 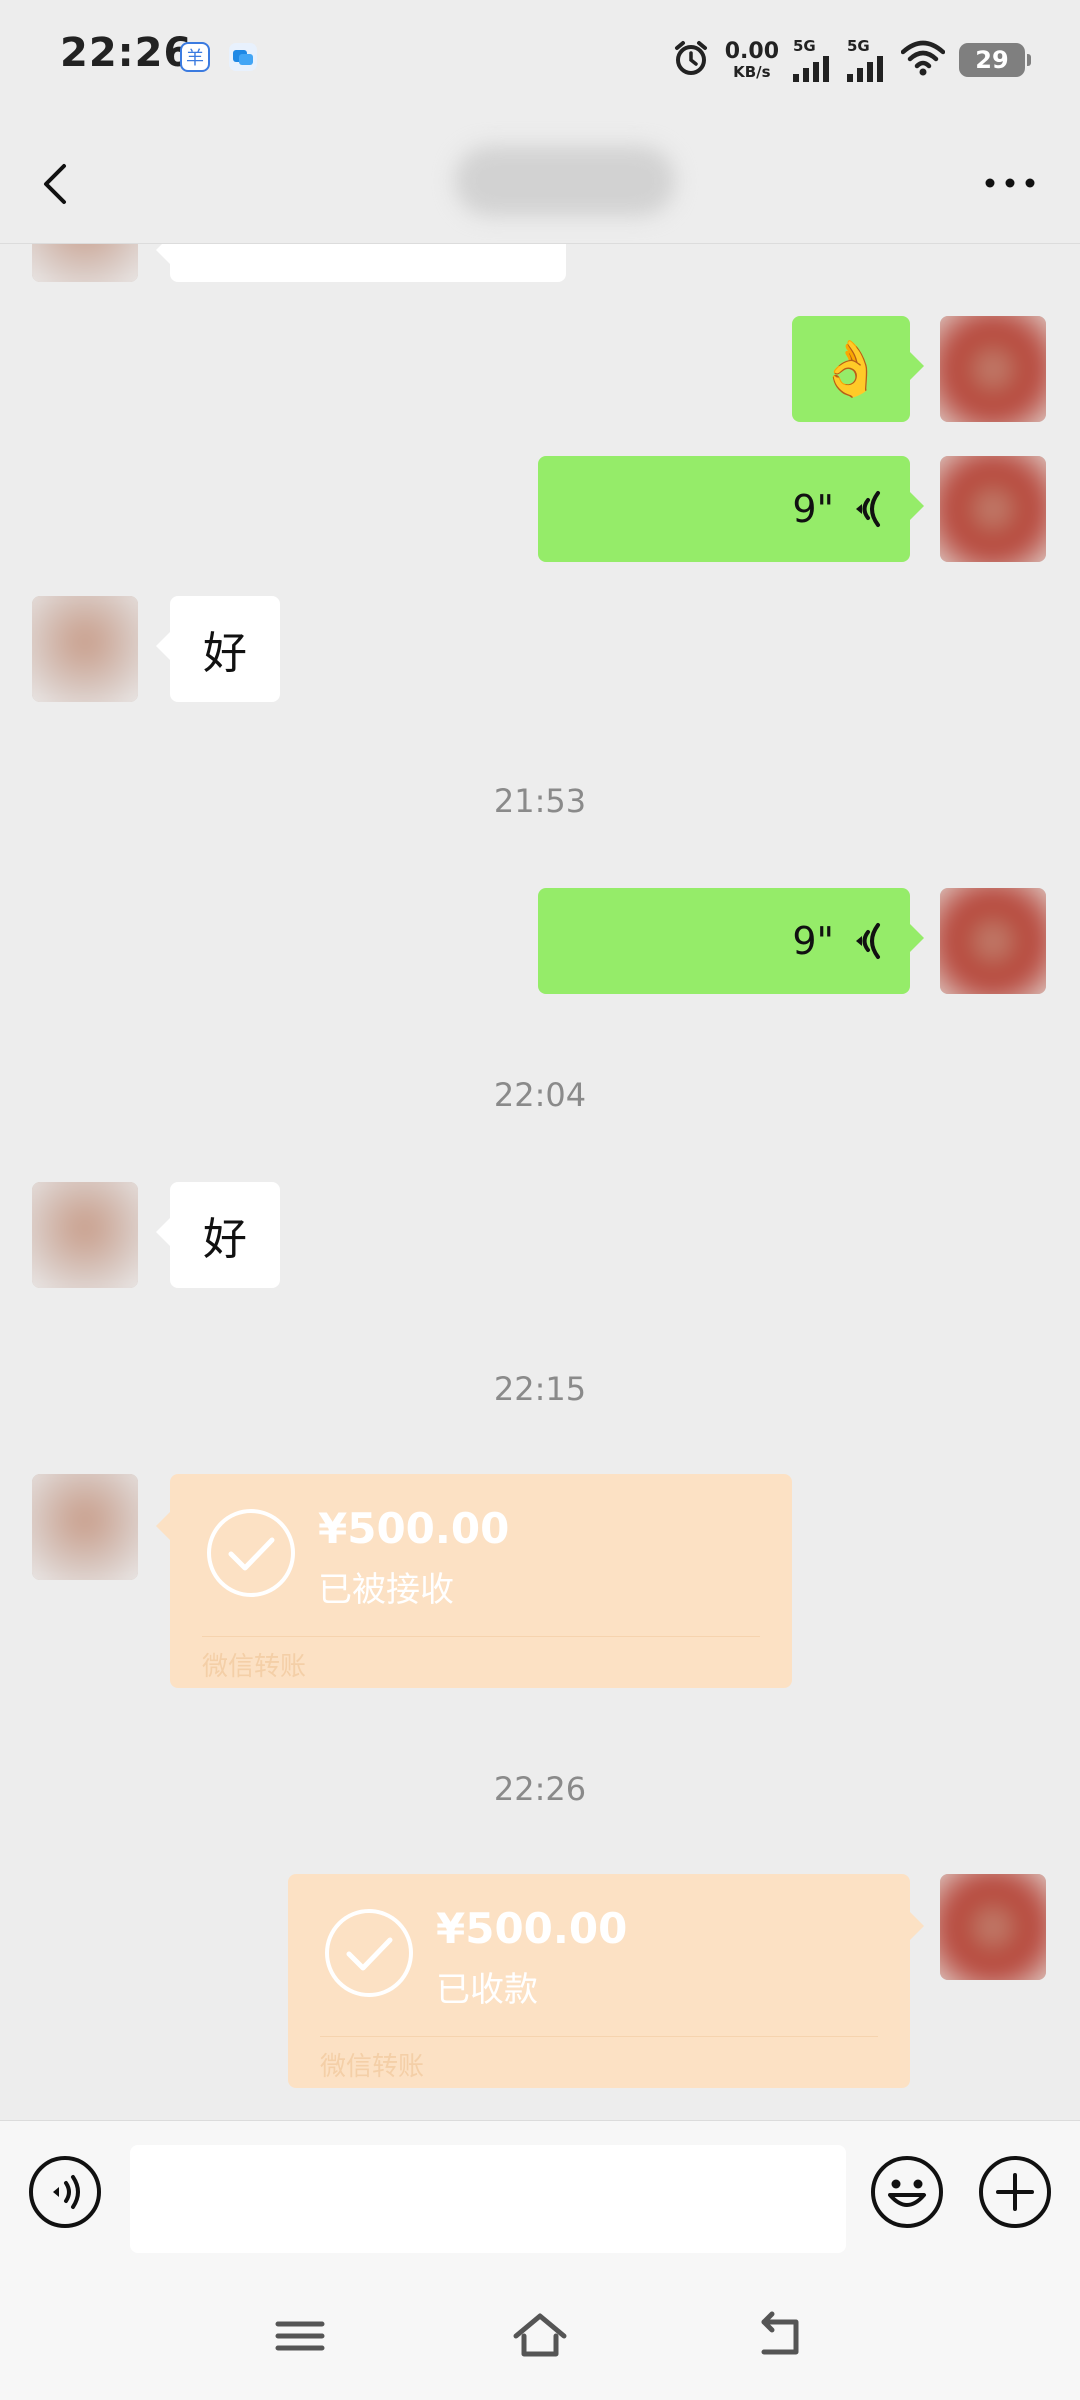 I want to click on status-time: 22:26, so click(x=126, y=53).